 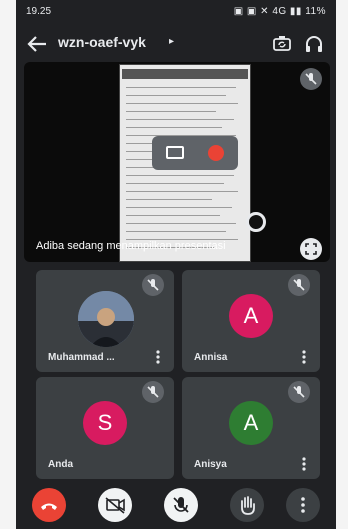 What do you see at coordinates (115, 505) in the screenshot?
I see `video-off-button` at bounding box center [115, 505].